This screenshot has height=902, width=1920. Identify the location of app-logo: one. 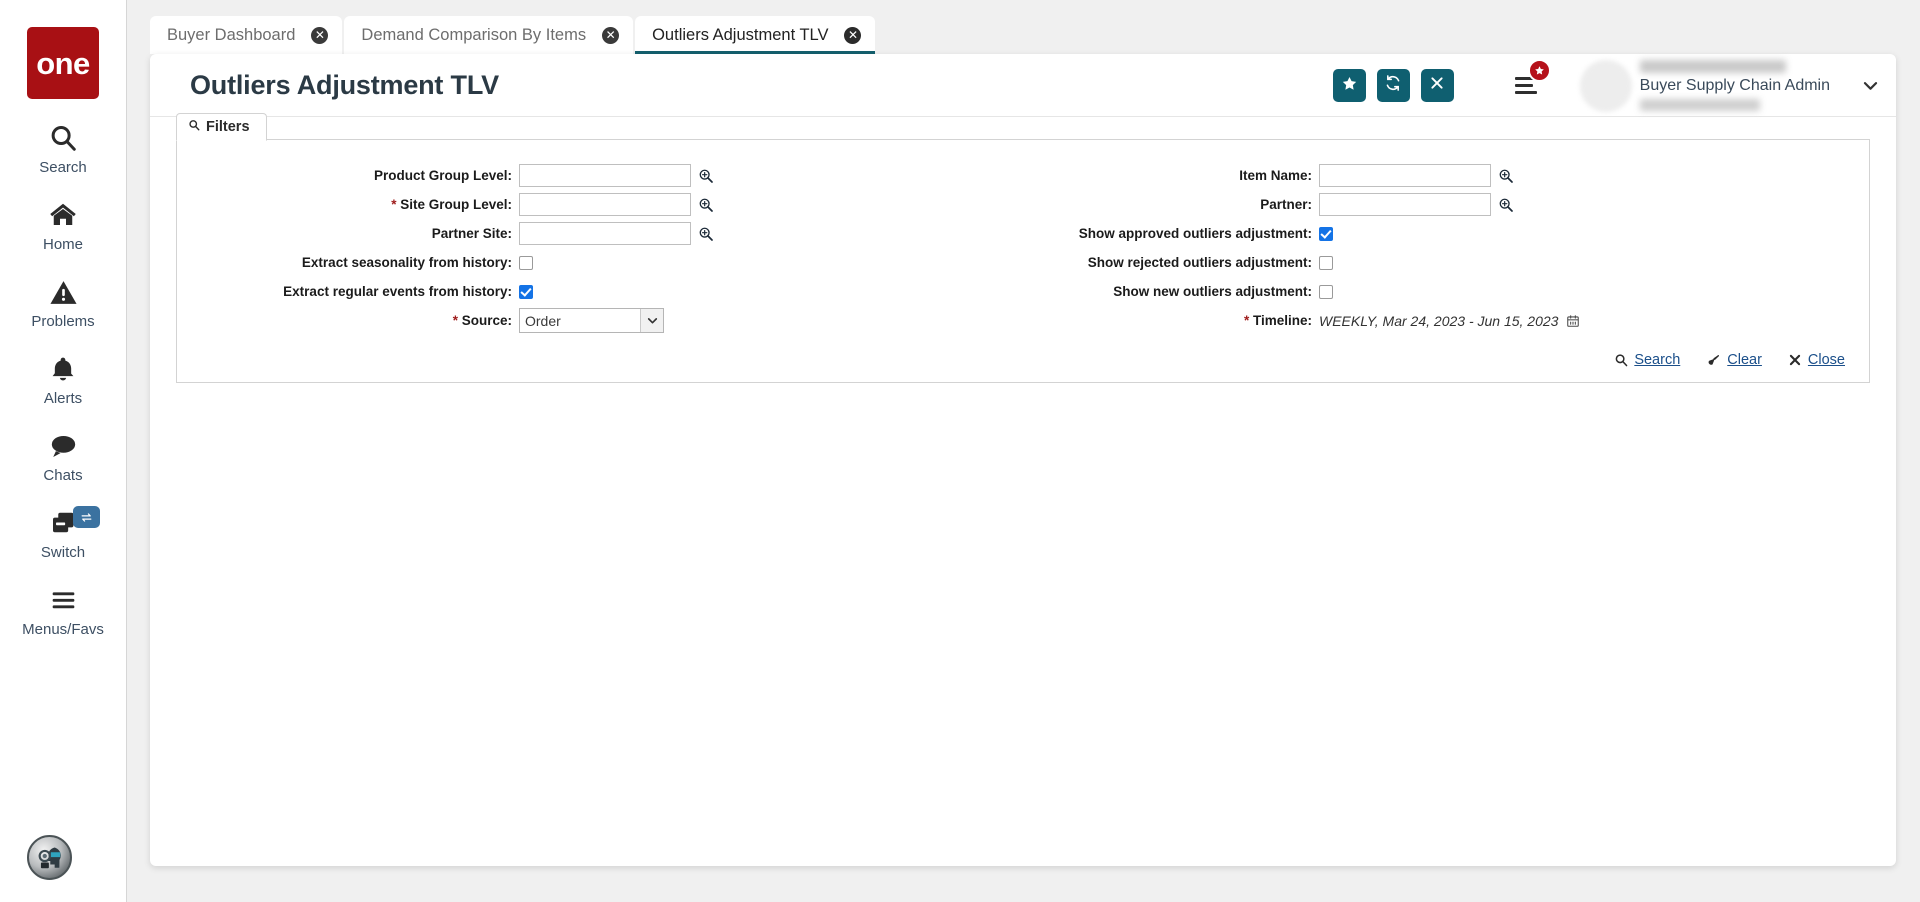
(63, 63).